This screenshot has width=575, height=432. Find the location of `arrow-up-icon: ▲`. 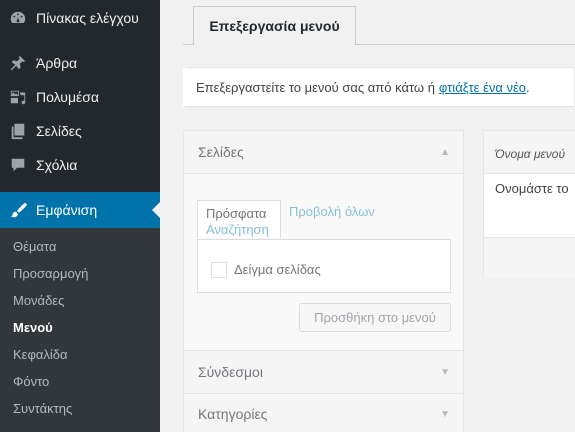

arrow-up-icon: ▲ is located at coordinates (445, 152).